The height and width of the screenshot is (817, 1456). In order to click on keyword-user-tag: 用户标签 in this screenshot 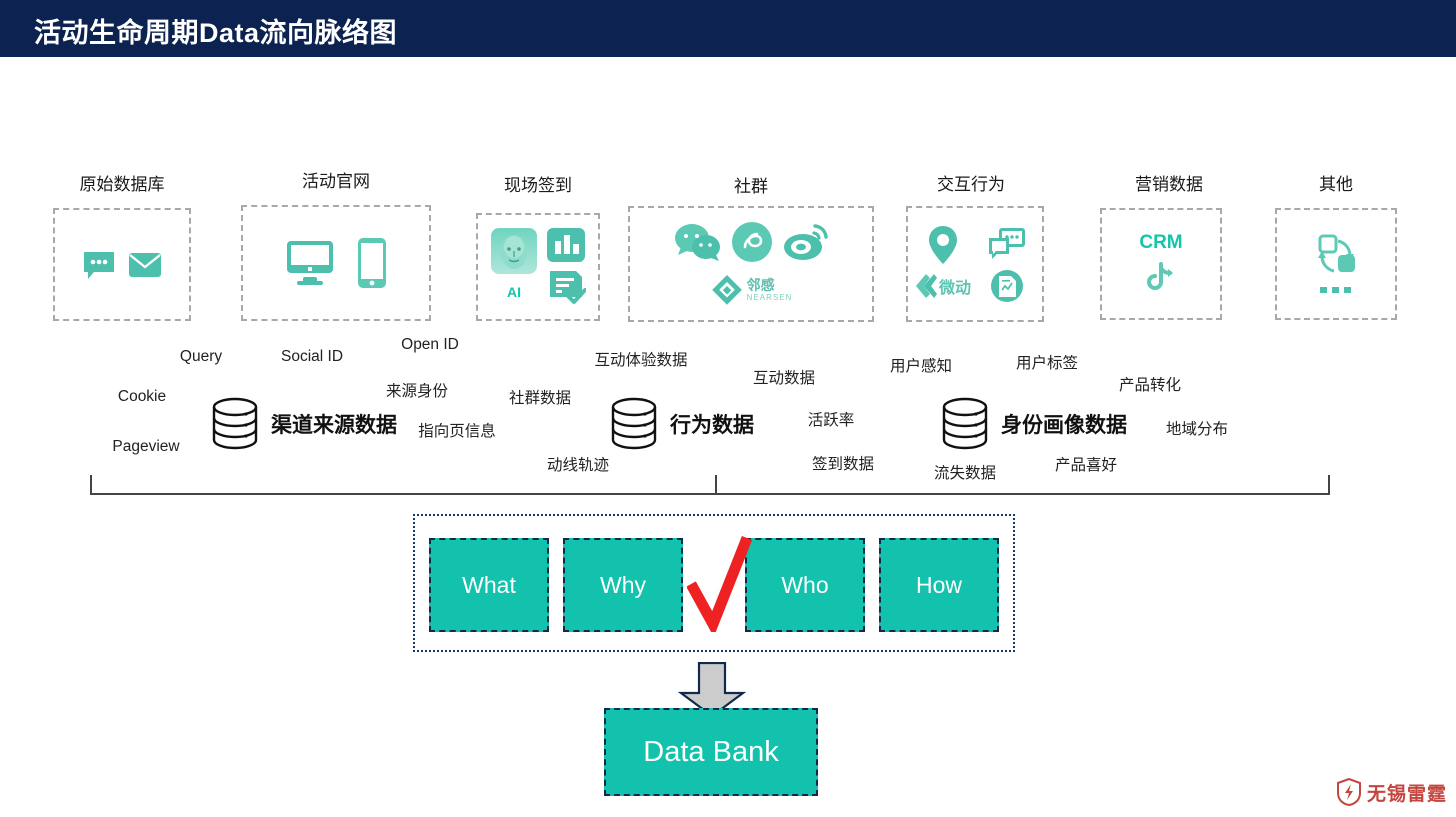, I will do `click(1047, 363)`.